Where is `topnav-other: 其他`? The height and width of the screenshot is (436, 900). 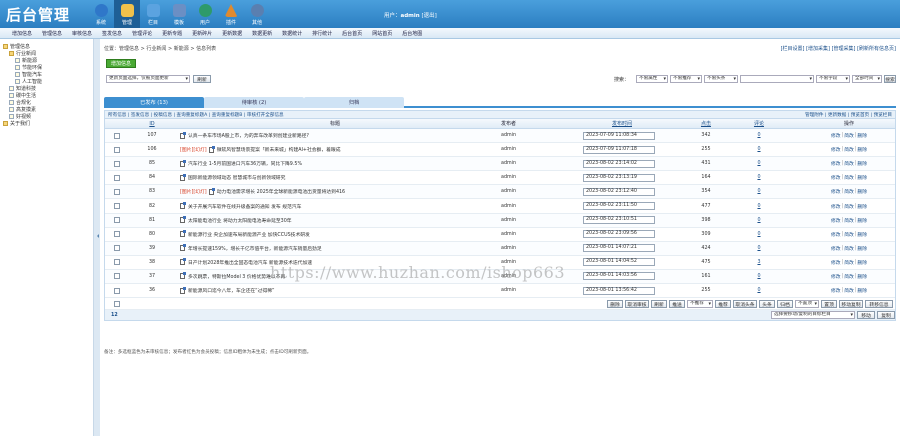 topnav-other: 其他 is located at coordinates (257, 14).